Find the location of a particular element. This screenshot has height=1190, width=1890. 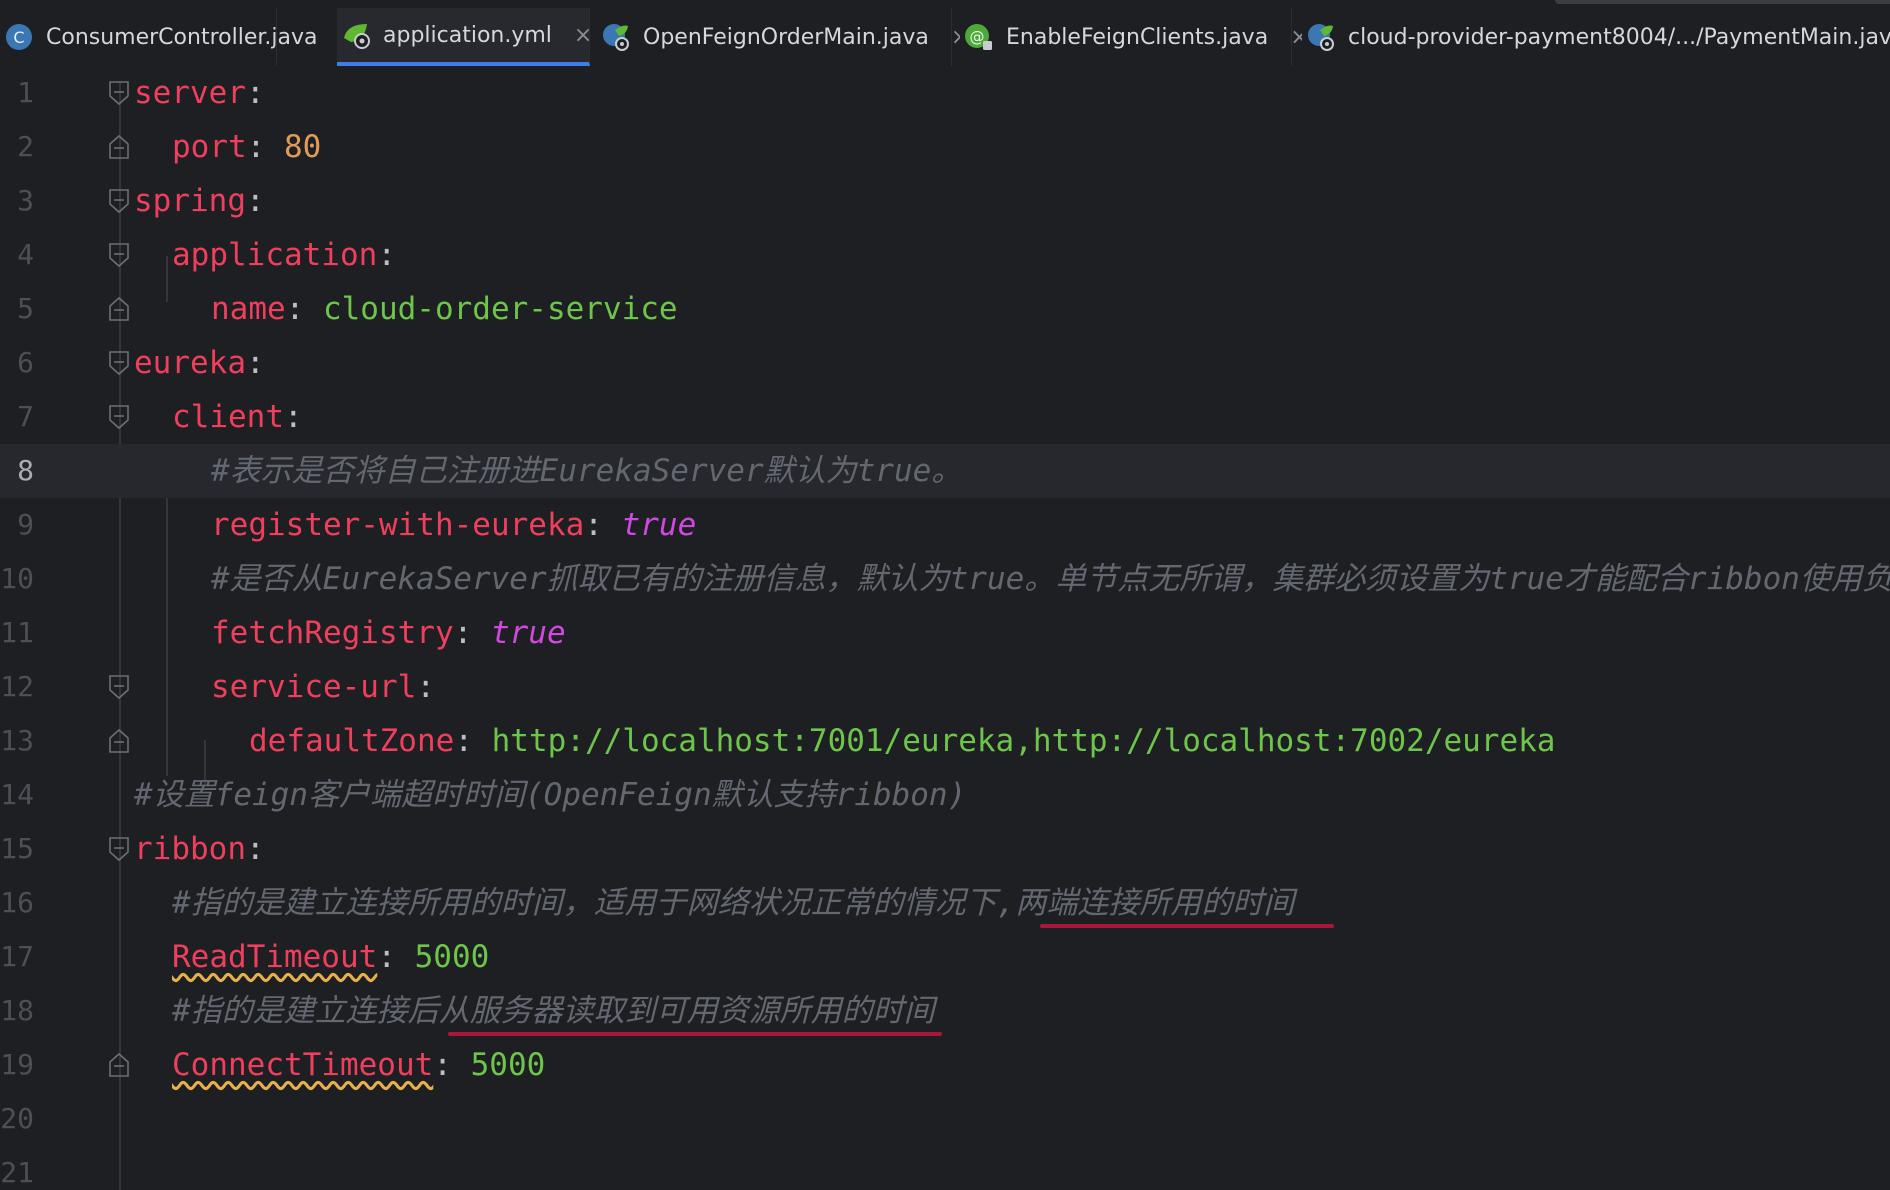

code-line-current: 8 #表示是否将自己注册进EurekaServer默认为true。 is located at coordinates (945, 471).